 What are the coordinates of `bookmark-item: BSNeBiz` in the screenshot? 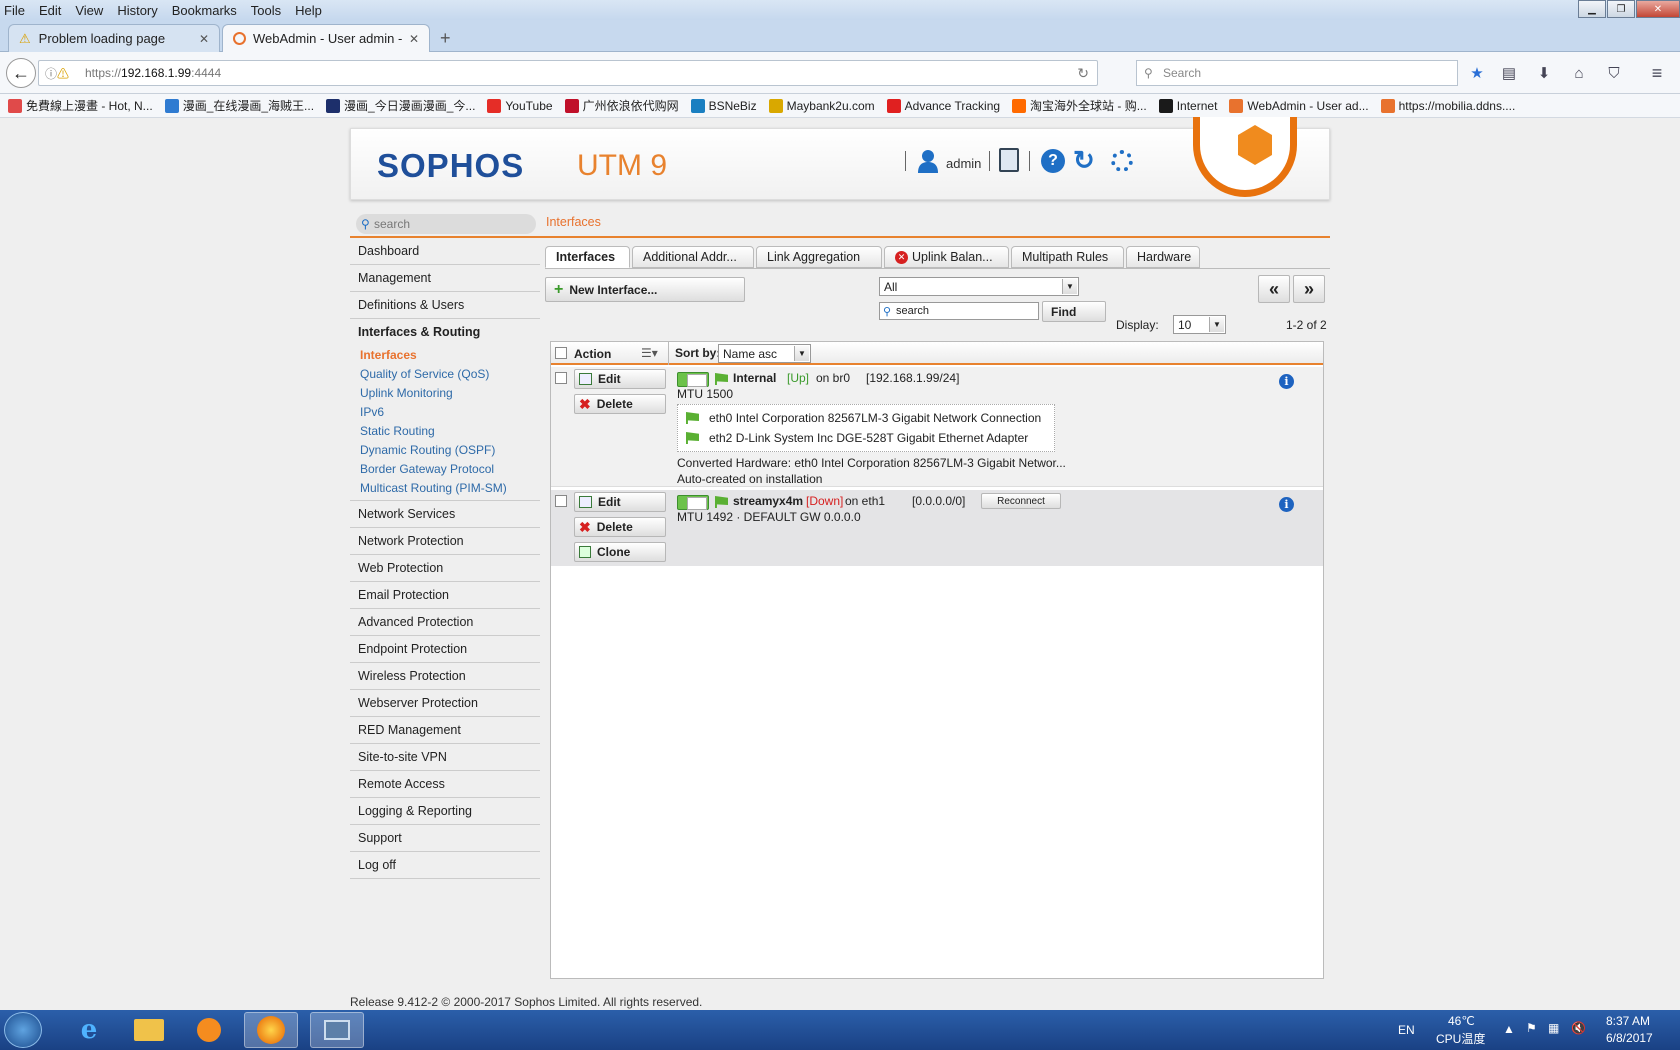 It's located at (723, 105).